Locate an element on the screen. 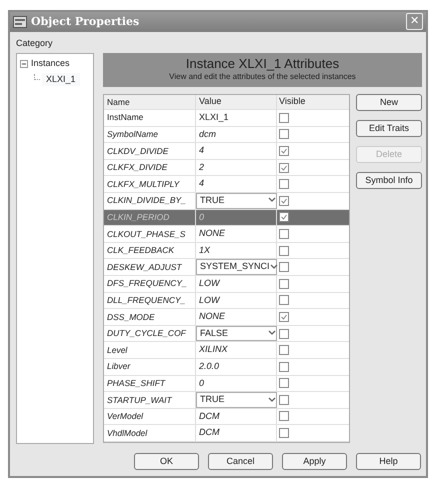 The height and width of the screenshot is (481, 434). table-row: CLKDV_DIVIDE 4 is located at coordinates (226, 151).